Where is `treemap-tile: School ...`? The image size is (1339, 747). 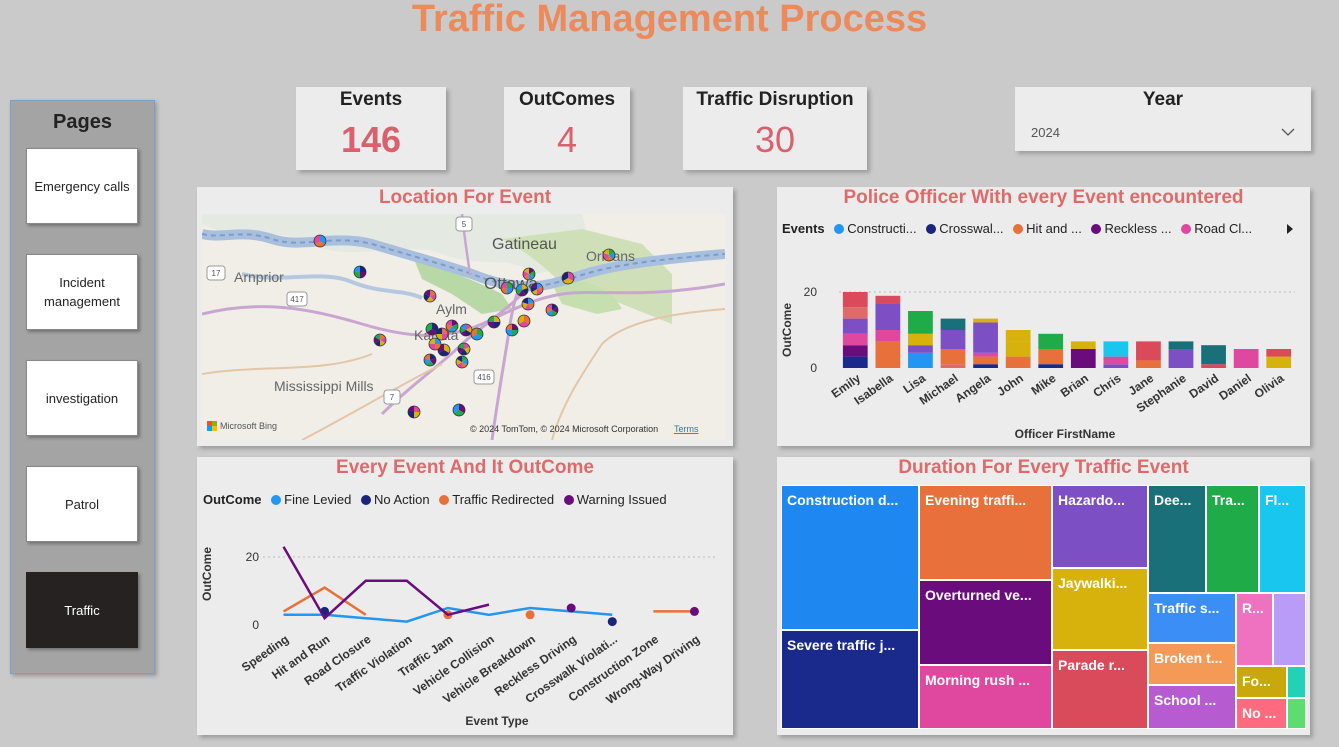
treemap-tile: School ... is located at coordinates (1192, 707).